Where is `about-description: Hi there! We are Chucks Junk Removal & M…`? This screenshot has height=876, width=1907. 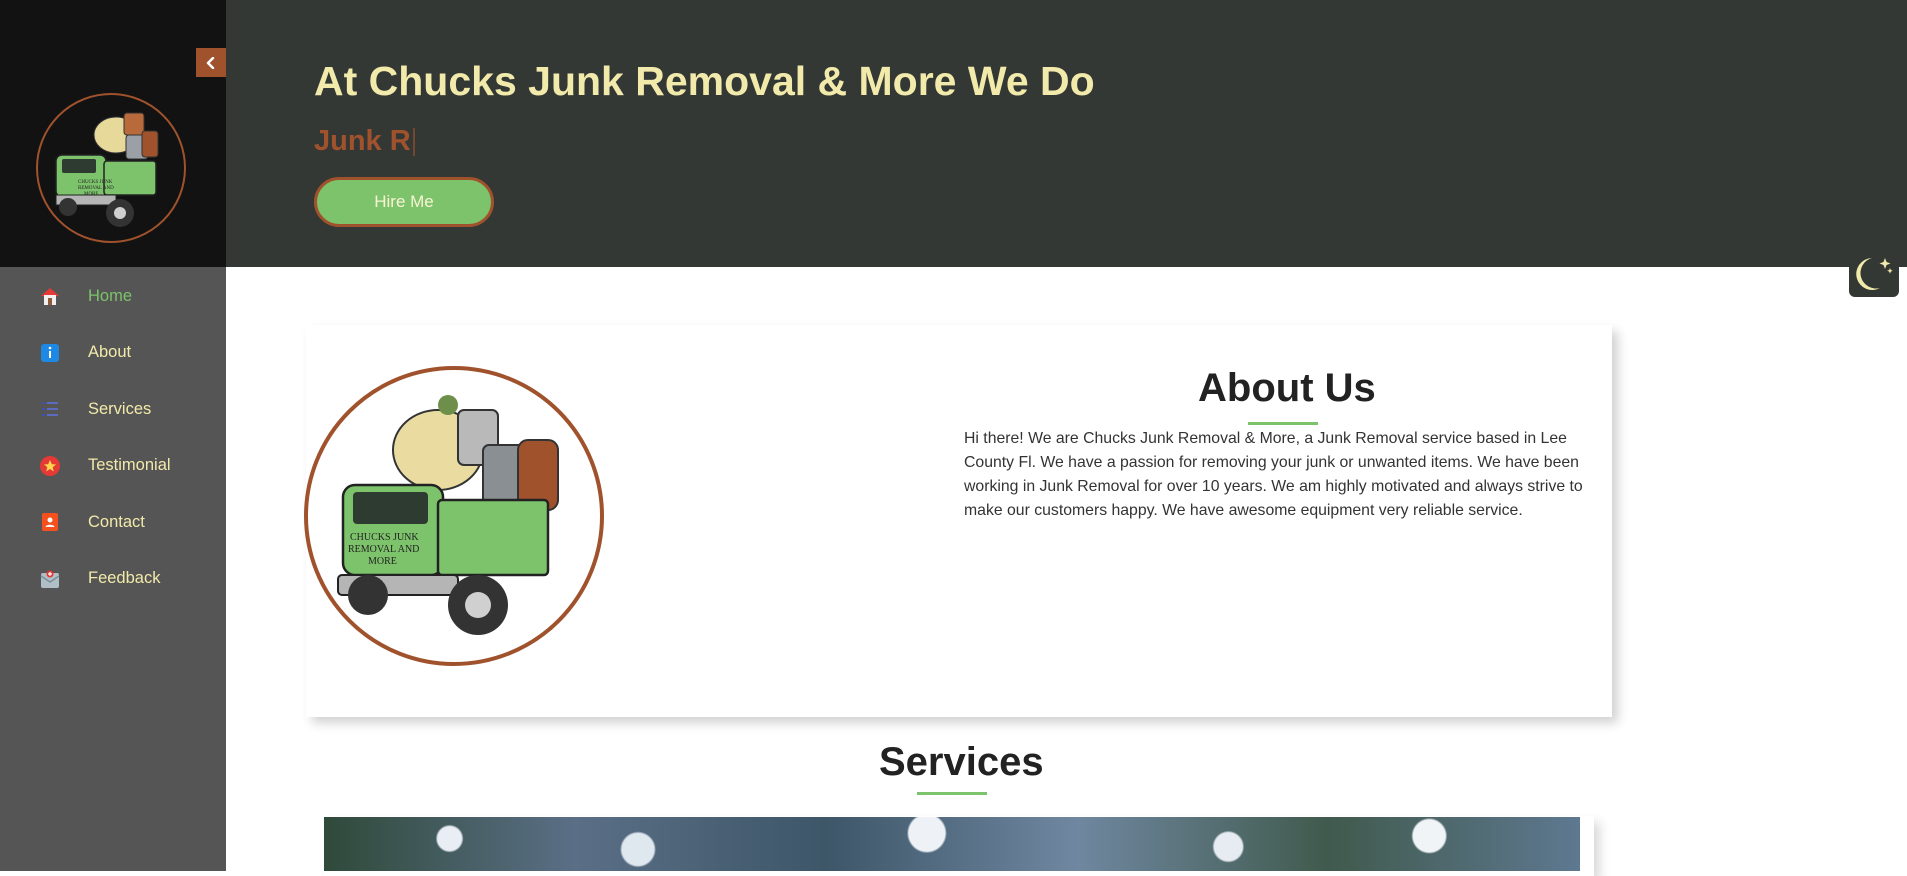
about-description: Hi there! We are Chucks Junk Removal & M… is located at coordinates (1273, 474).